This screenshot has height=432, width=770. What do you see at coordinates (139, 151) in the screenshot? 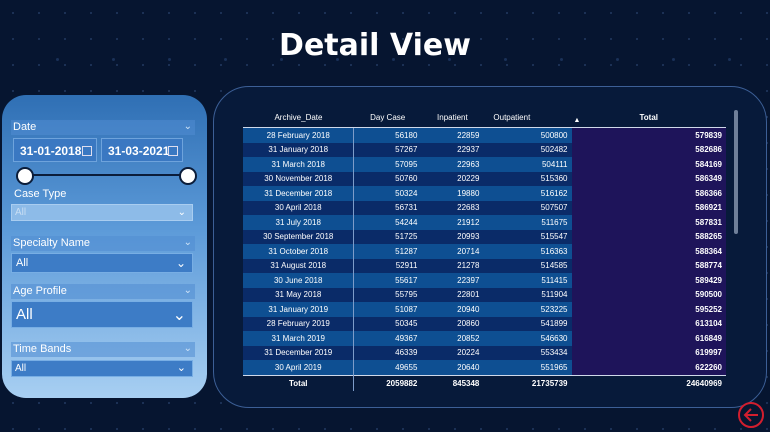
I see `date-to-value: 31-03-2021` at bounding box center [139, 151].